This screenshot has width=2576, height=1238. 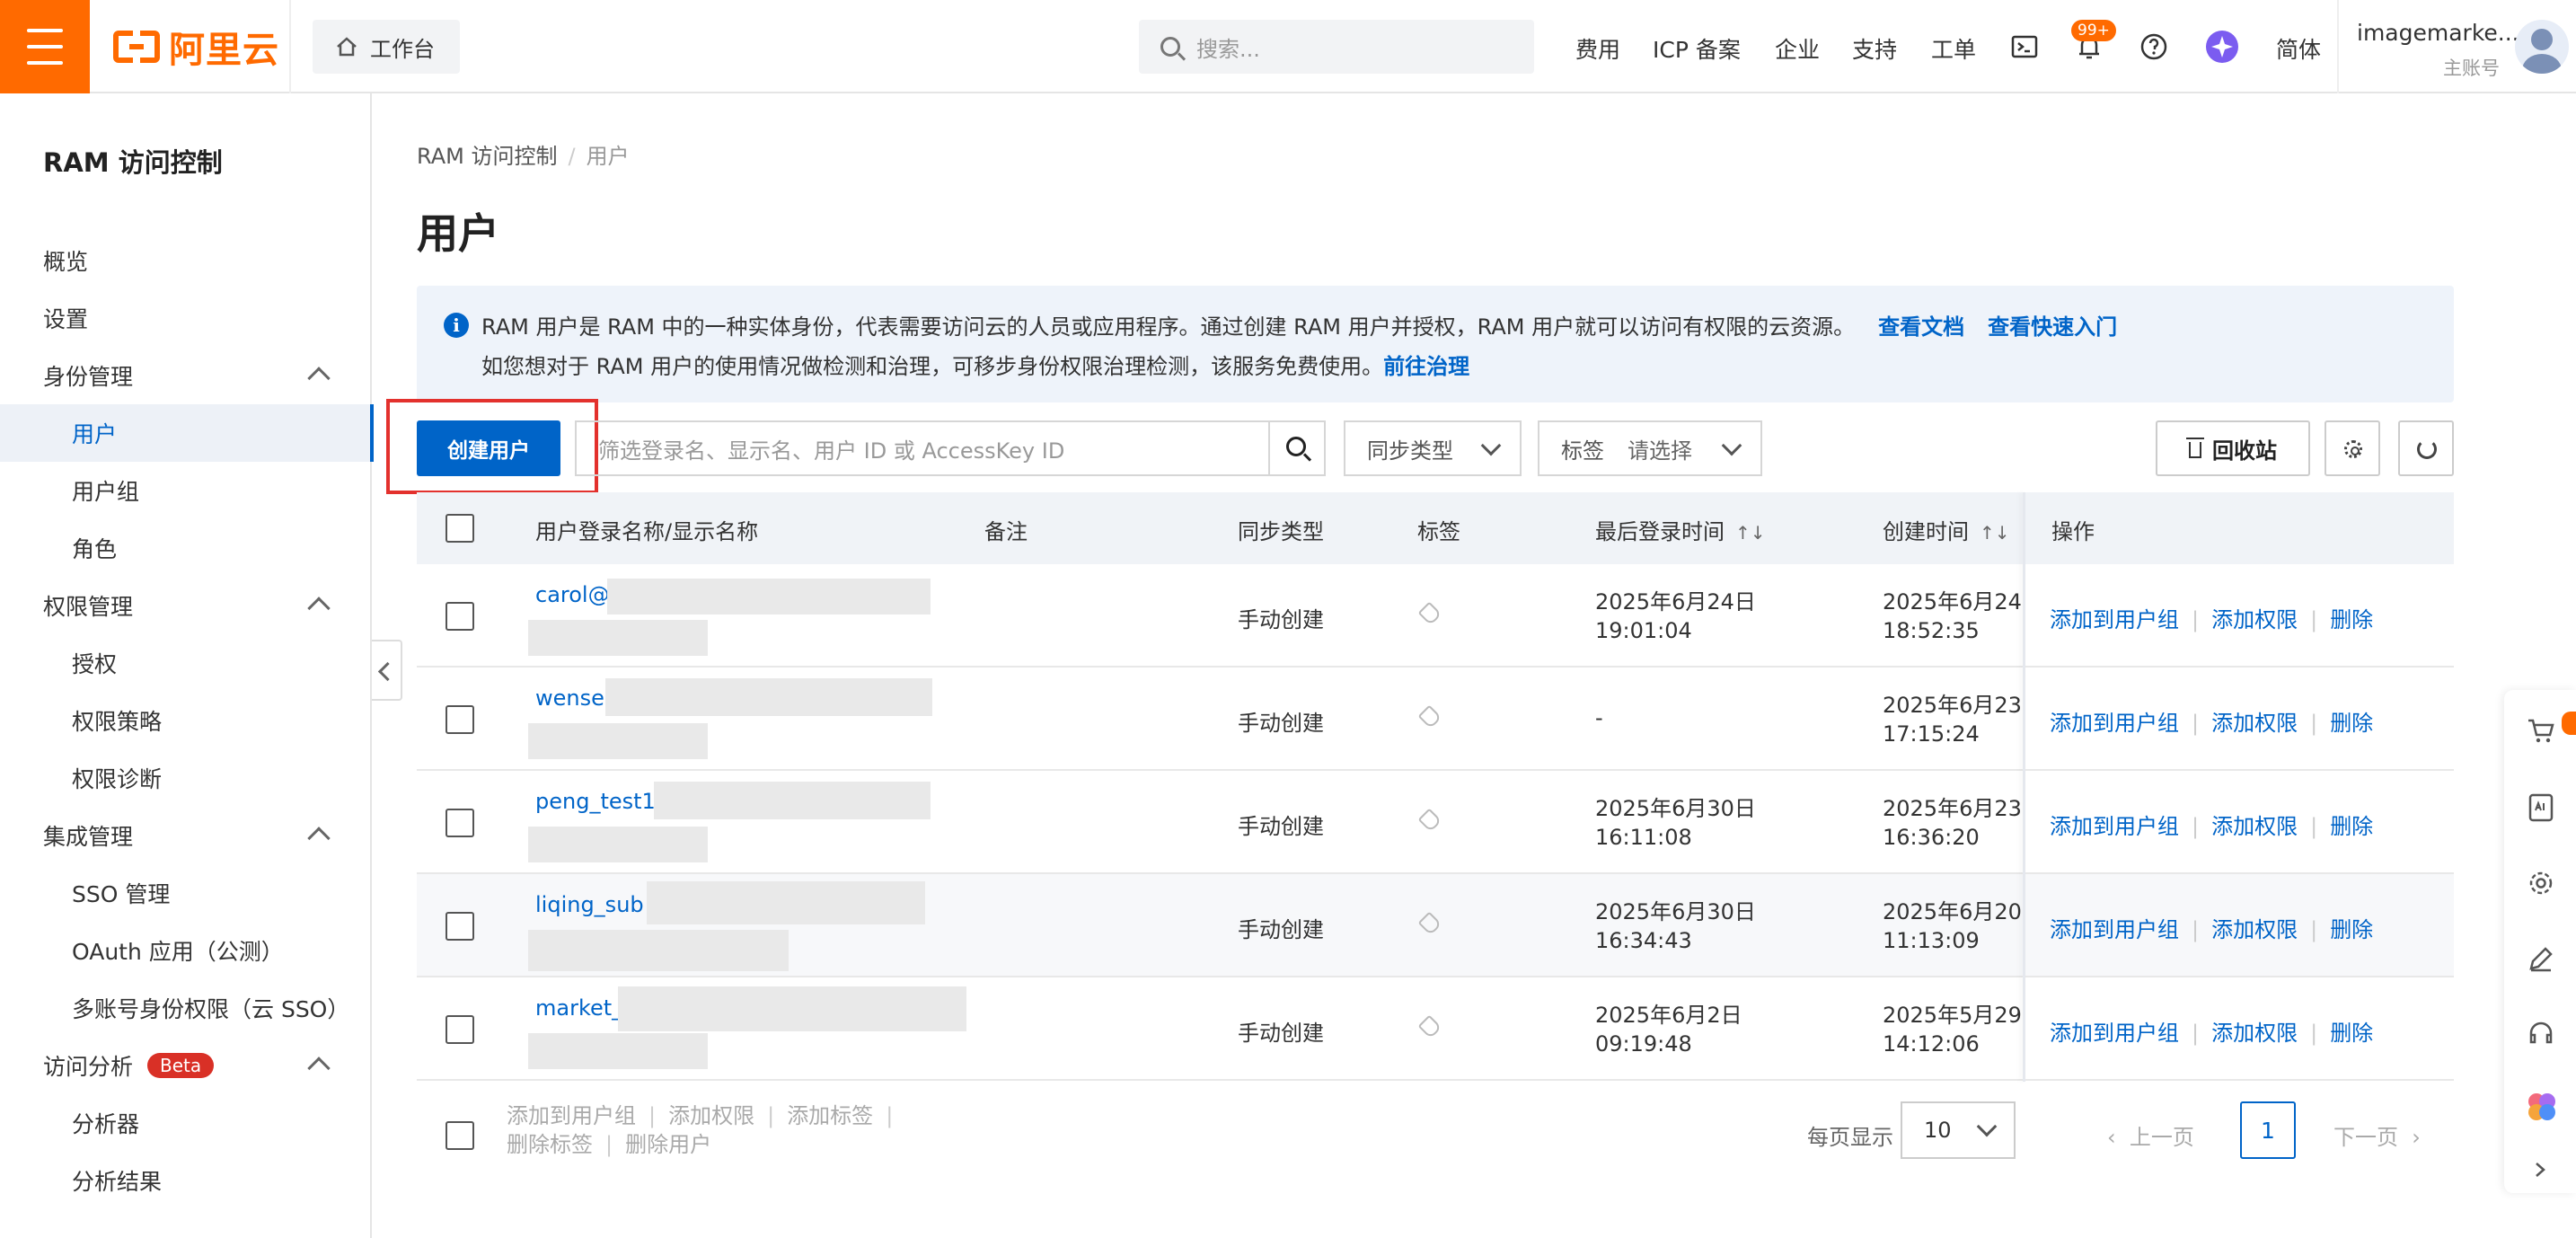 What do you see at coordinates (2052, 327) in the screenshot?
I see `quickstart-link: 查看快速入门` at bounding box center [2052, 327].